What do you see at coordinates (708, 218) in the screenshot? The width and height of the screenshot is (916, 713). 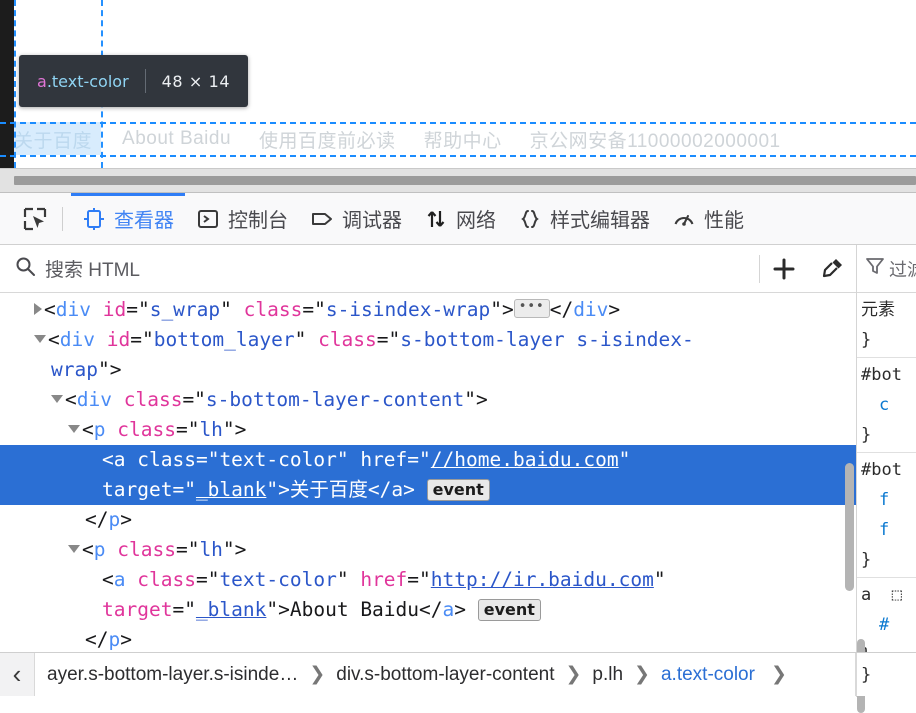 I see `tab-performance: 性能` at bounding box center [708, 218].